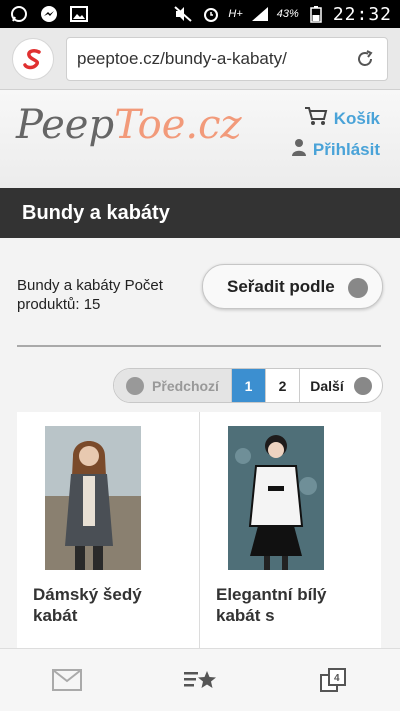  I want to click on prev-arrow-icon, so click(135, 385).